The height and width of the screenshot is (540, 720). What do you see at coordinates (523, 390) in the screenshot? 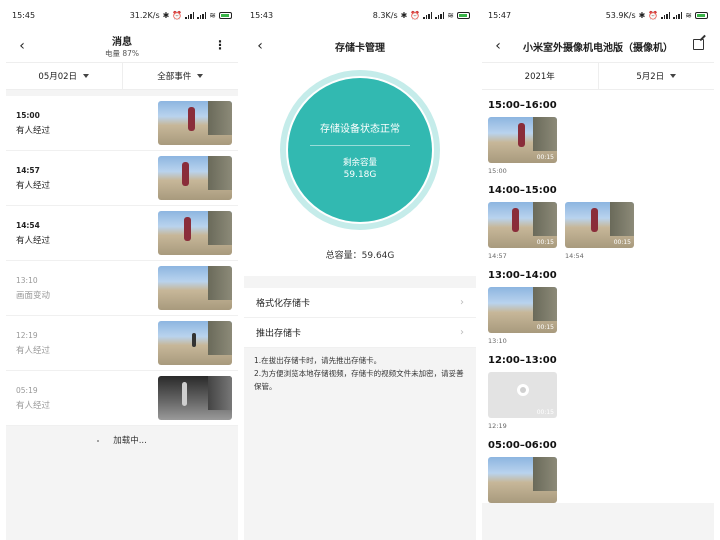
I see `camera-placeholder-icon` at bounding box center [523, 390].